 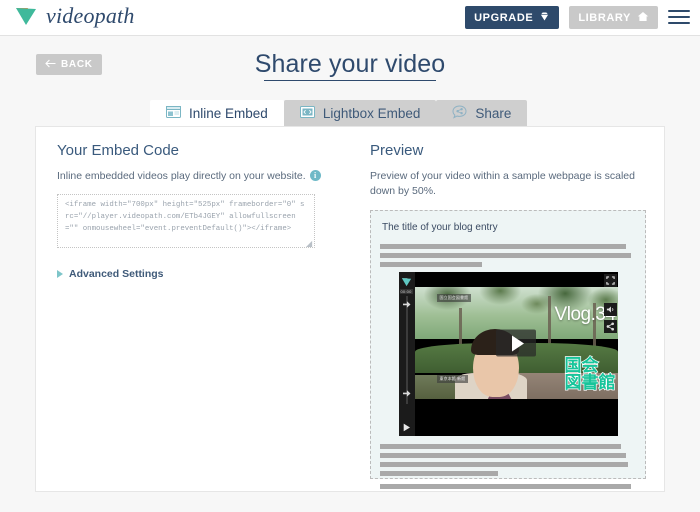 I want to click on diamond-icon, so click(x=544, y=18).